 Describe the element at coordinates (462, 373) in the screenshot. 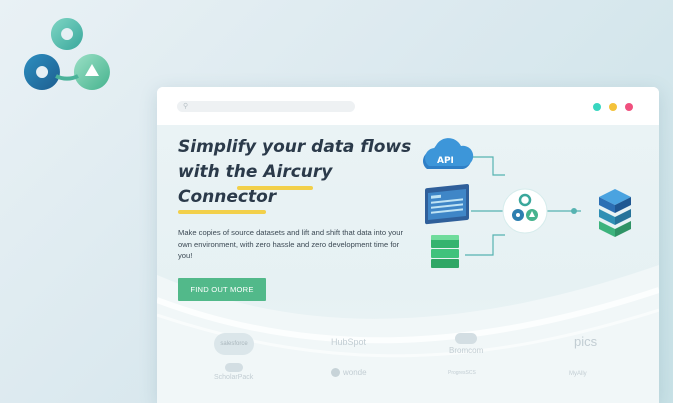

I see `partner-logo-progresso: ProgresSCS` at that location.